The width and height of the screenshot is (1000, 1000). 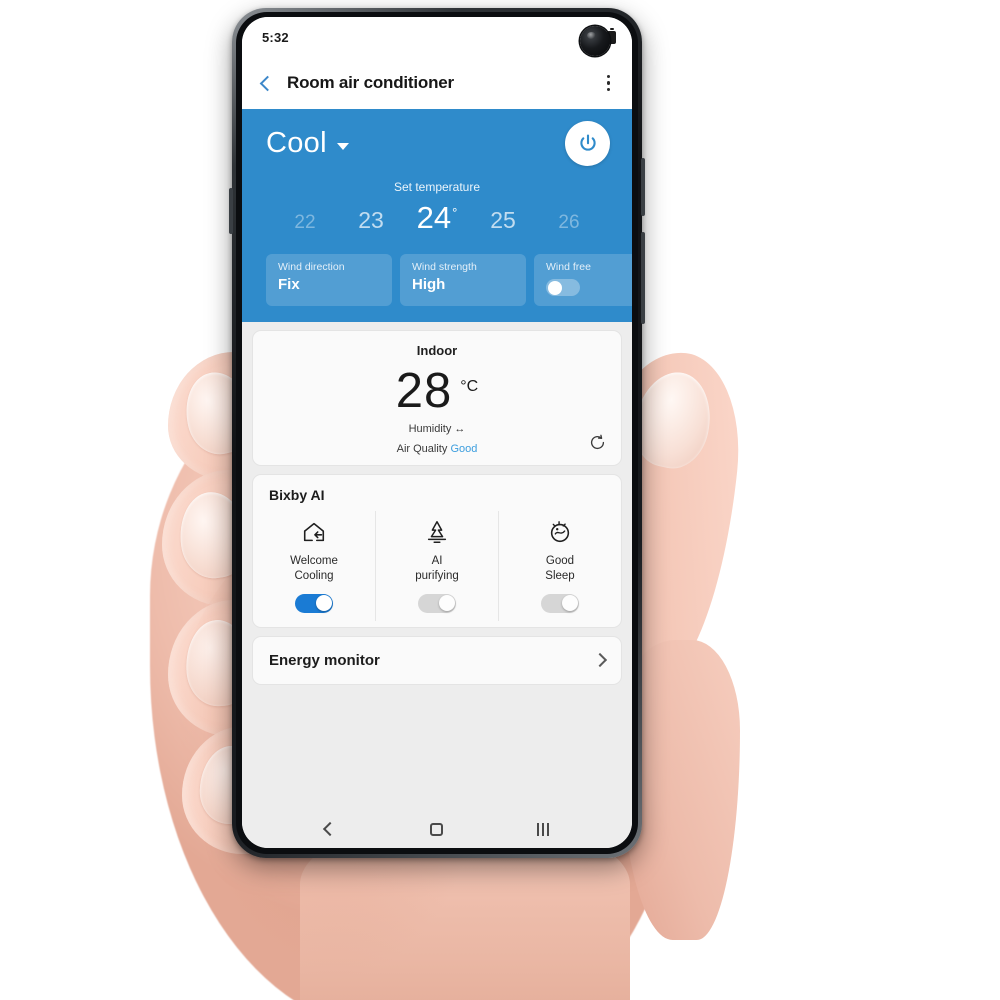 I want to click on chip-value: Fix, so click(x=289, y=284).